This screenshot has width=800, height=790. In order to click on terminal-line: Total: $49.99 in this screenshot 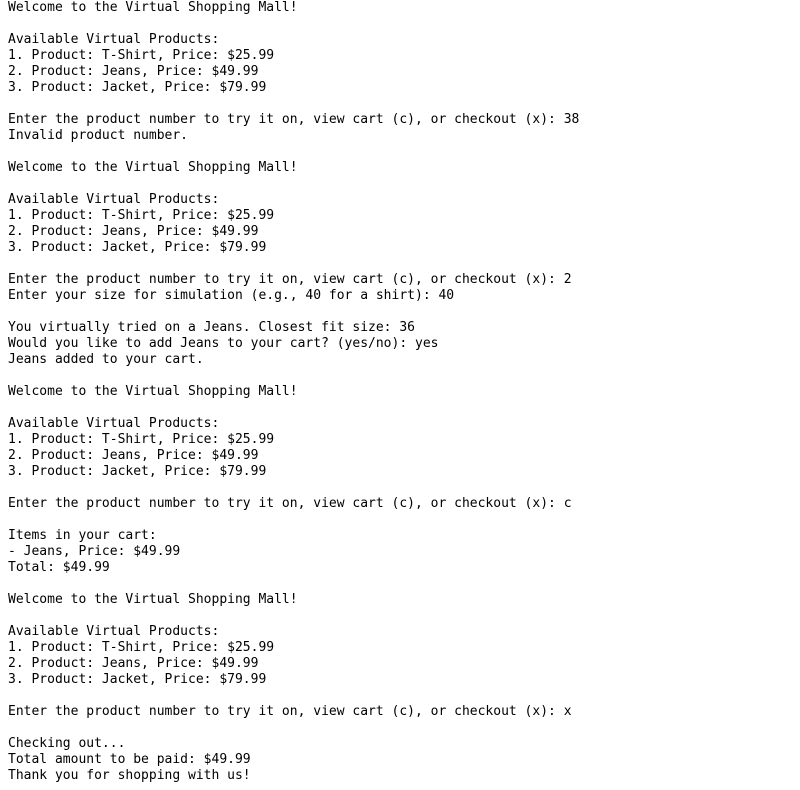, I will do `click(59, 567)`.